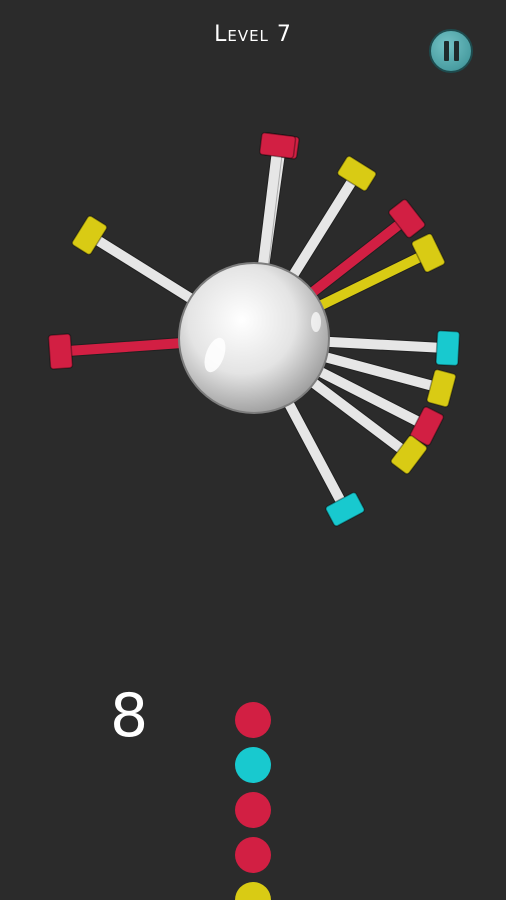  I want to click on remaining-balls-count: 8, so click(129, 716).